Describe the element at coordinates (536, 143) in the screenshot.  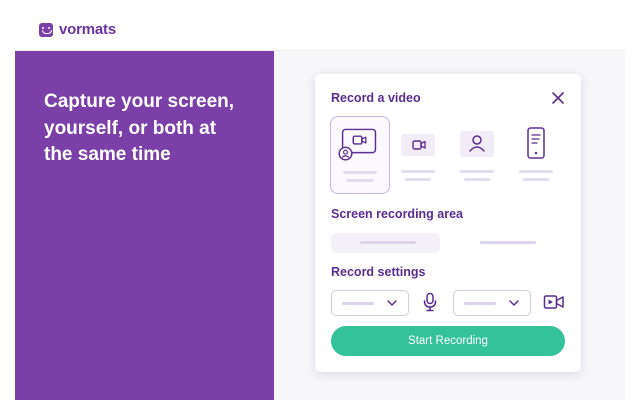
I see `phone-icon` at that location.